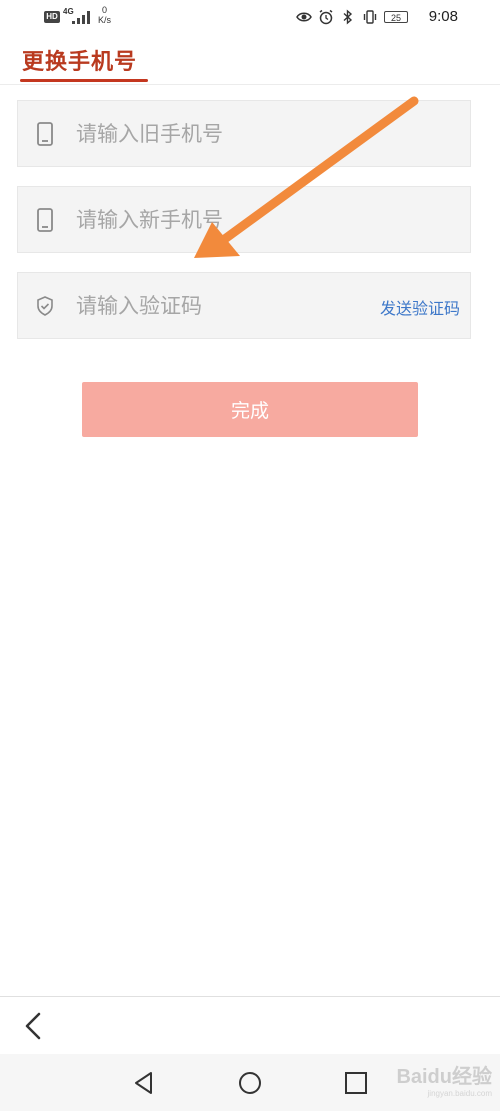  I want to click on baidu-watermark: Baidu经验 jingyan.baidu.com, so click(444, 1079).